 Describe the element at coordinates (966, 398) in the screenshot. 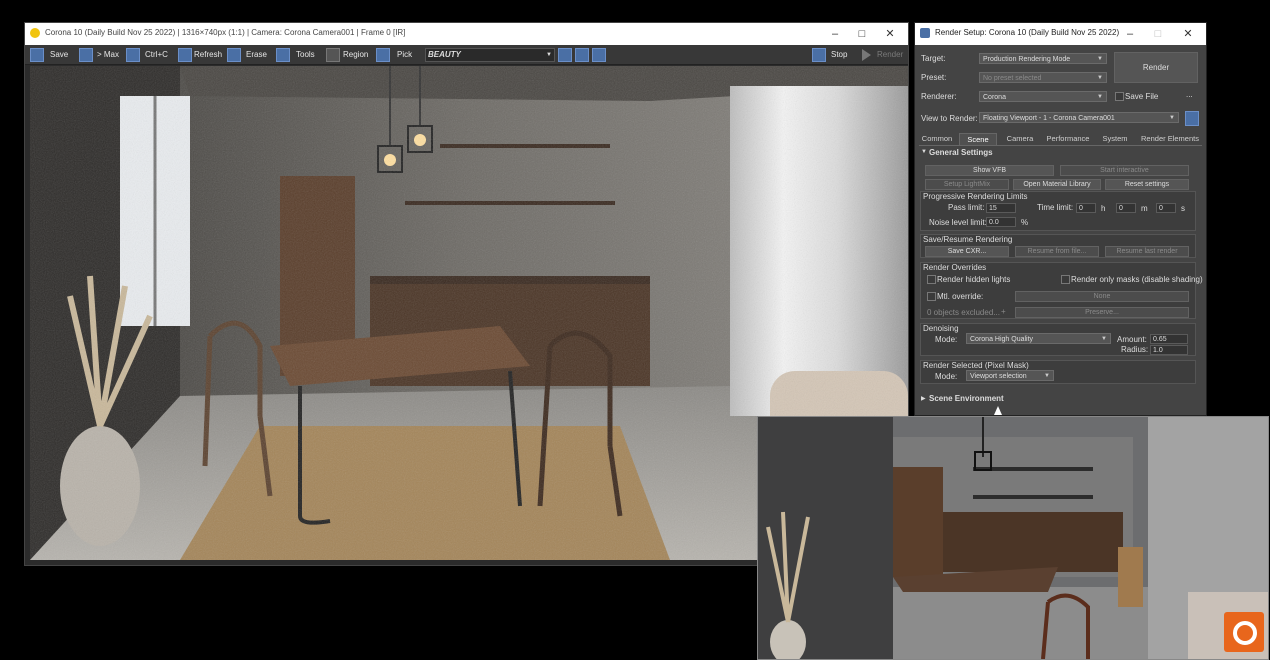

I see `scene-environment-header: Scene Environment` at that location.